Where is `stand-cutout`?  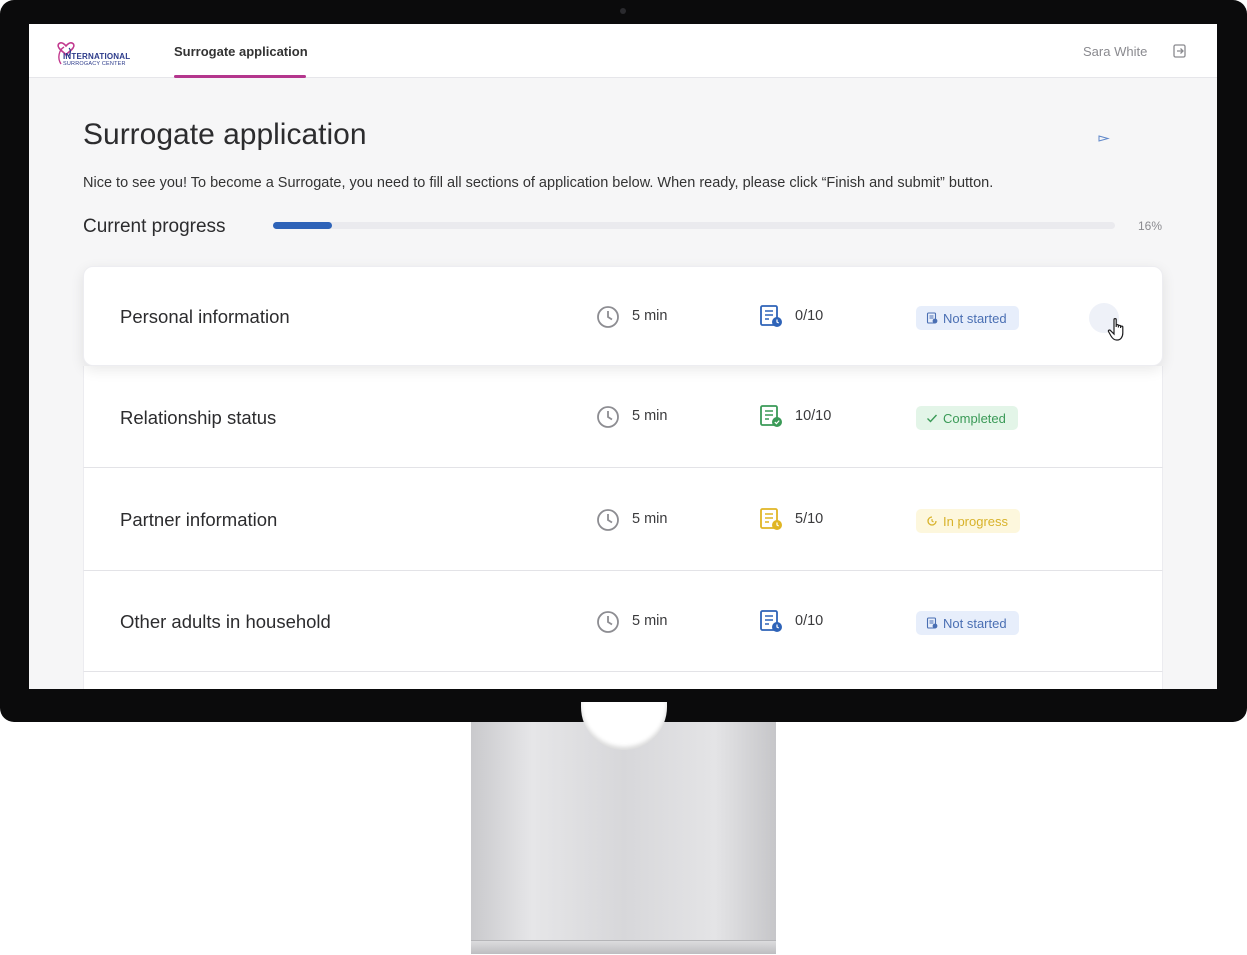
stand-cutout is located at coordinates (624, 726).